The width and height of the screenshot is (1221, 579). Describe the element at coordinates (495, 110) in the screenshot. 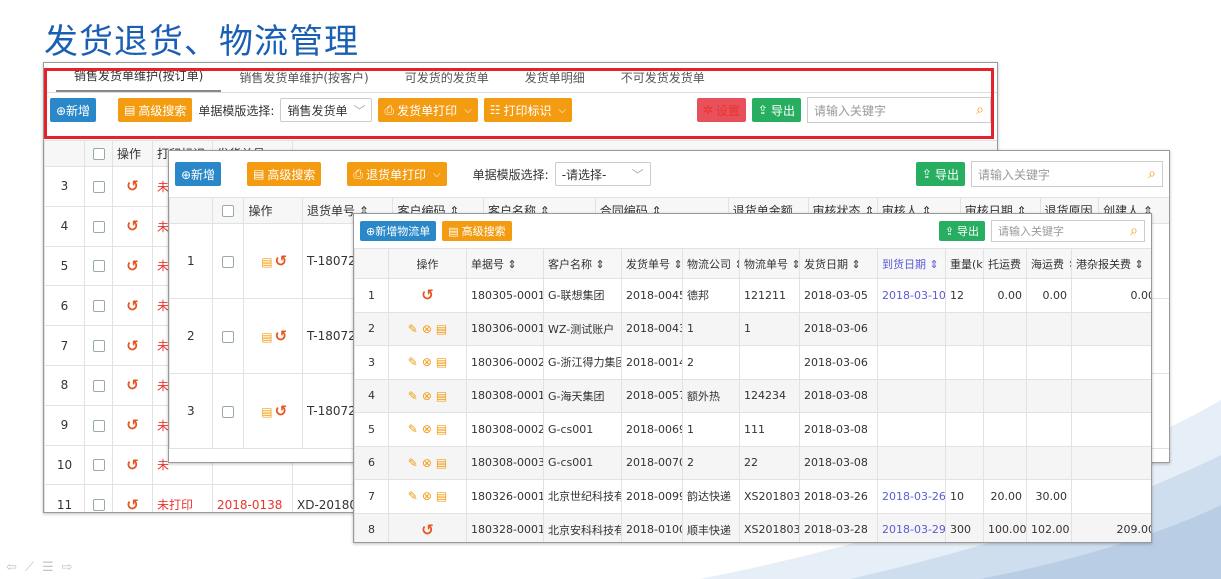

I see `list-icon: ☷` at that location.